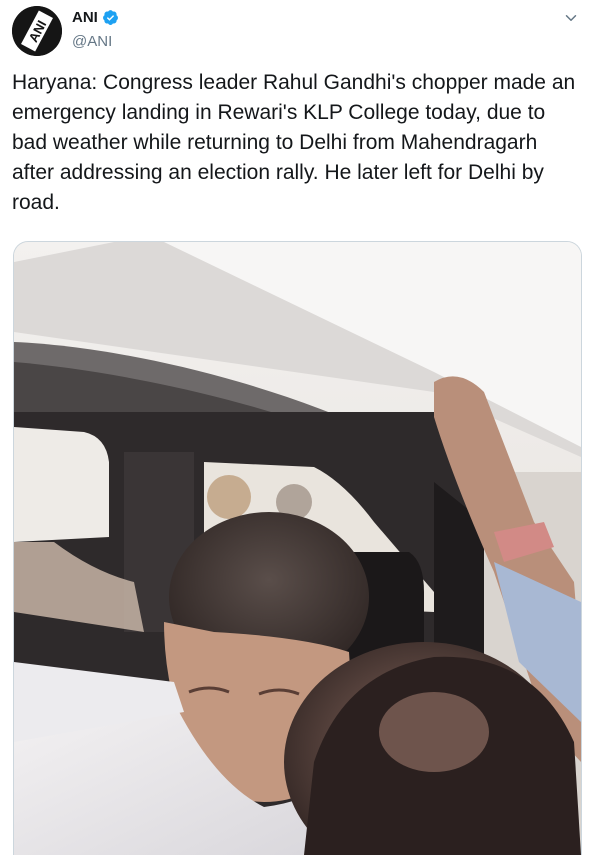 The height and width of the screenshot is (855, 594). I want to click on chevron-down-icon, so click(571, 18).